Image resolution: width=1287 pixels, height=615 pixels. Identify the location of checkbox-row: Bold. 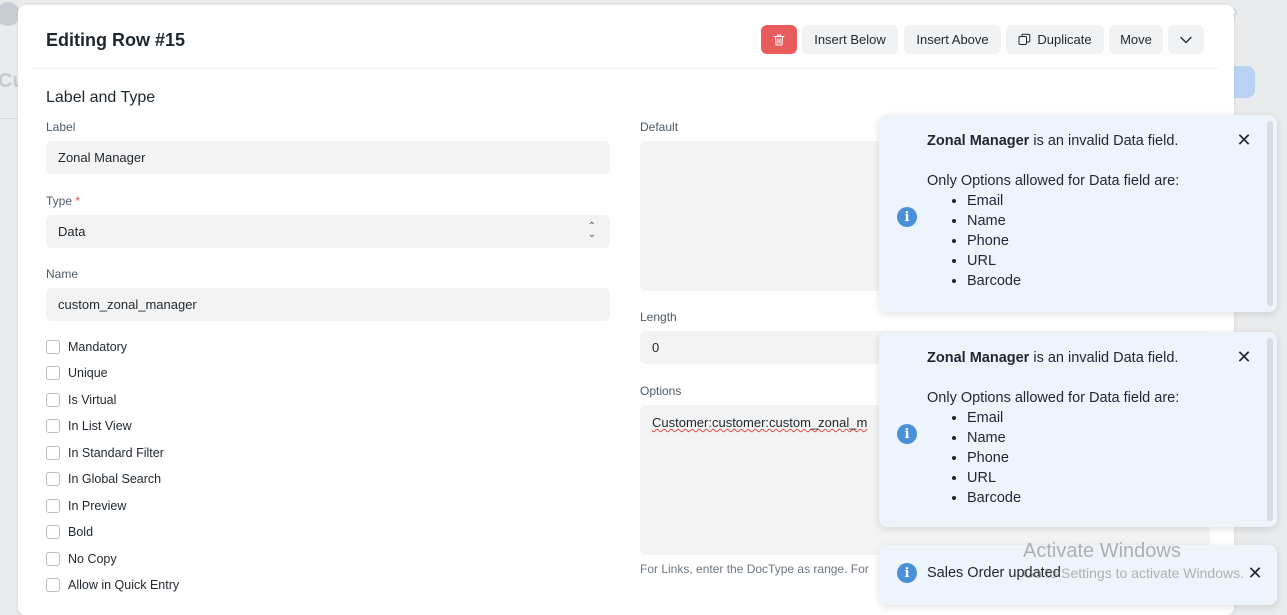
(69, 532).